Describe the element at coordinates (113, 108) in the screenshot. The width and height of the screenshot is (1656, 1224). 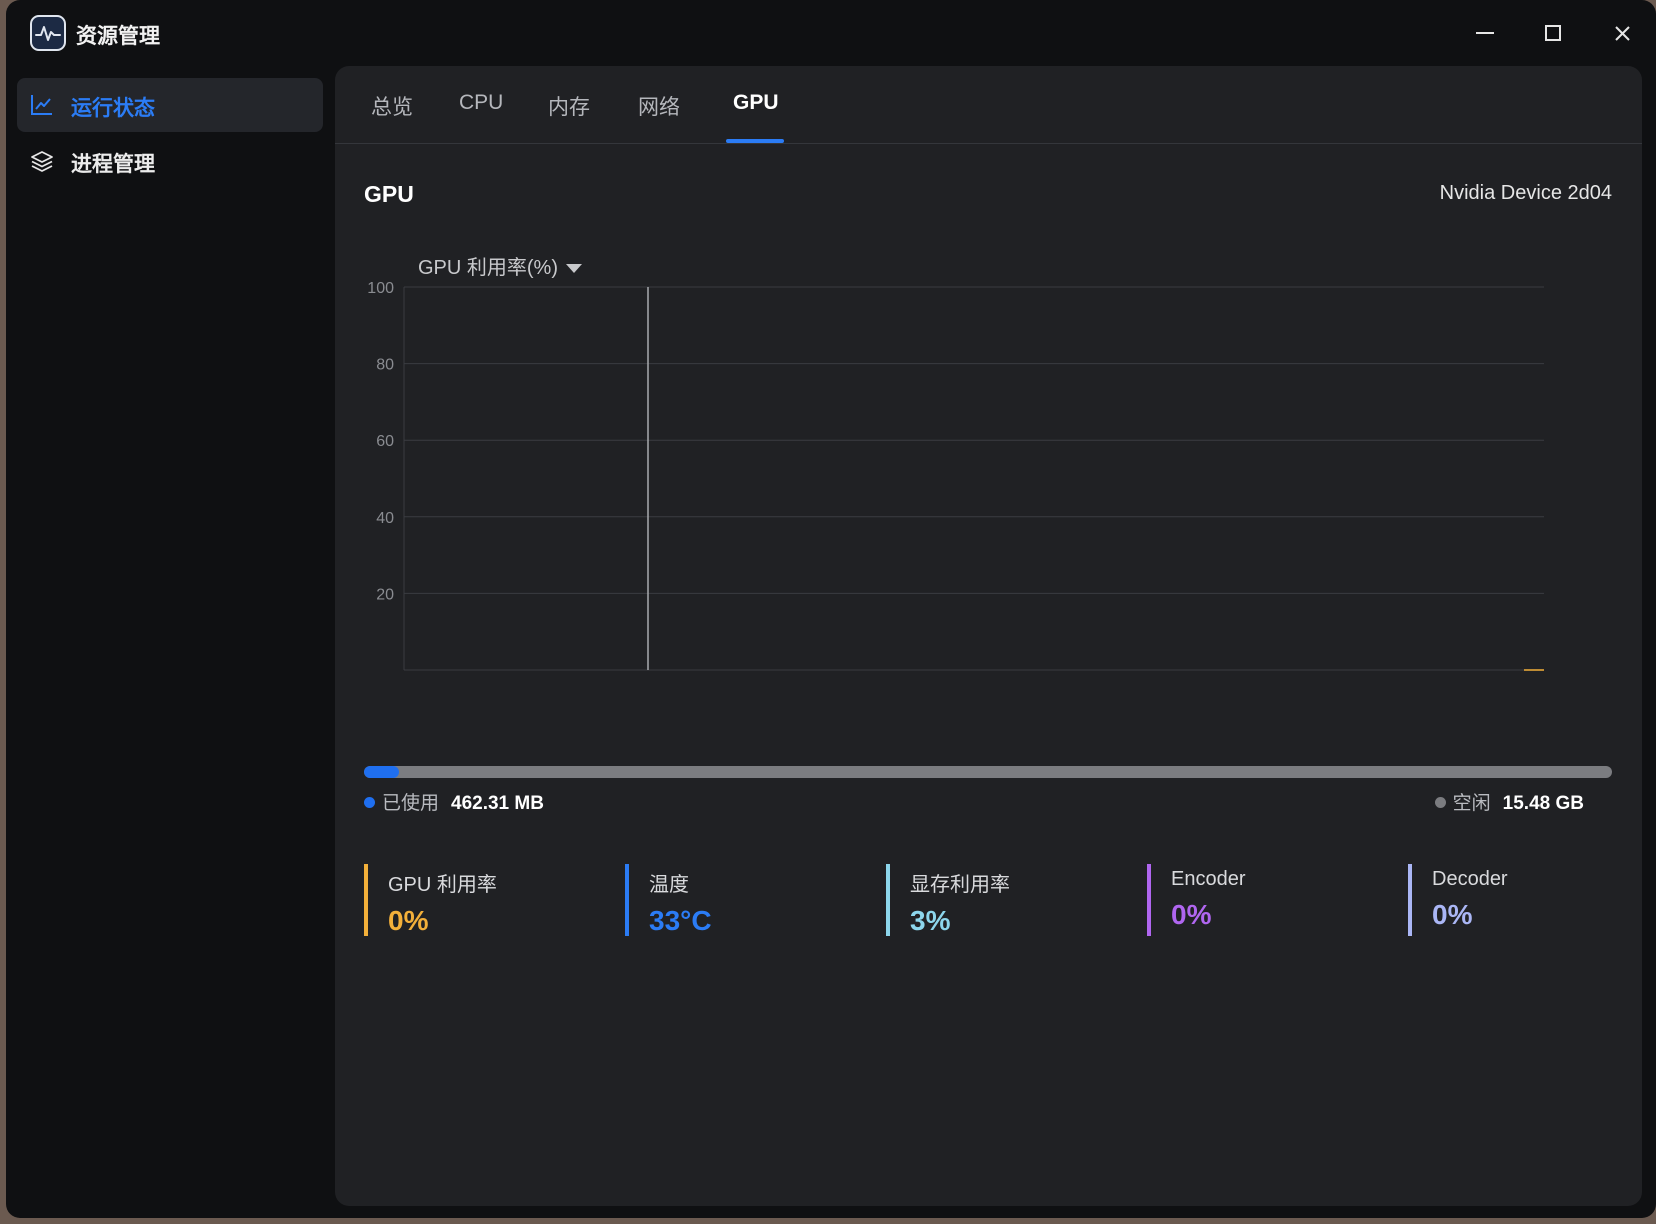
I see `sidebar-item-label: 运行状态` at that location.